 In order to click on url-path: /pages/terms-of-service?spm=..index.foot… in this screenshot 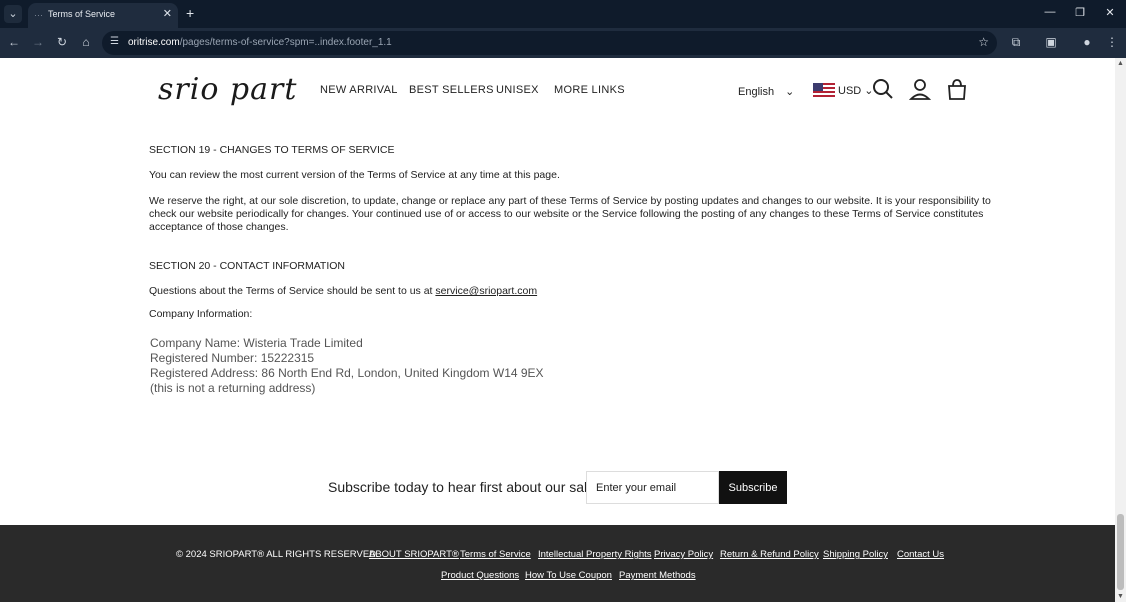, I will do `click(285, 42)`.